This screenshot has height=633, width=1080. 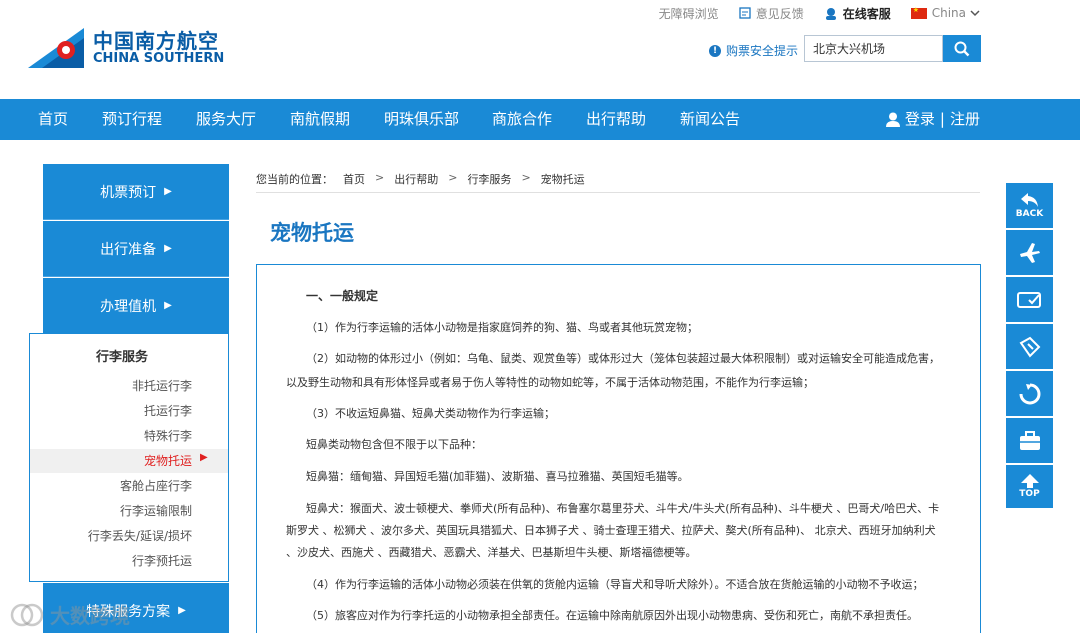 What do you see at coordinates (354, 179) in the screenshot?
I see `breadcrumb-home: 首页` at bounding box center [354, 179].